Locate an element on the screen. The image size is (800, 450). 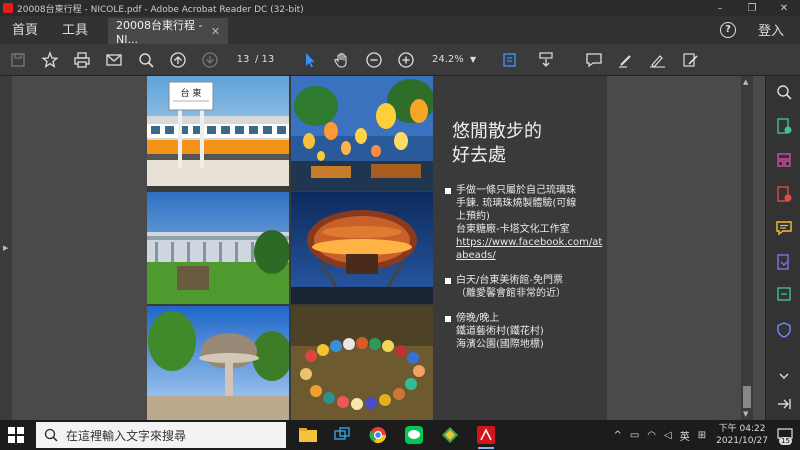
notification-count: 15 is located at coordinates (785, 441).